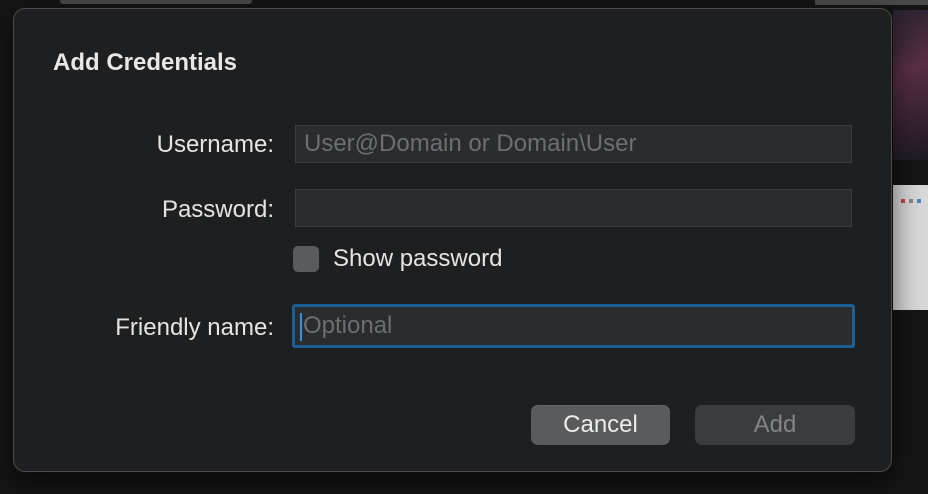 The height and width of the screenshot is (494, 928). I want to click on username-field, so click(573, 144).